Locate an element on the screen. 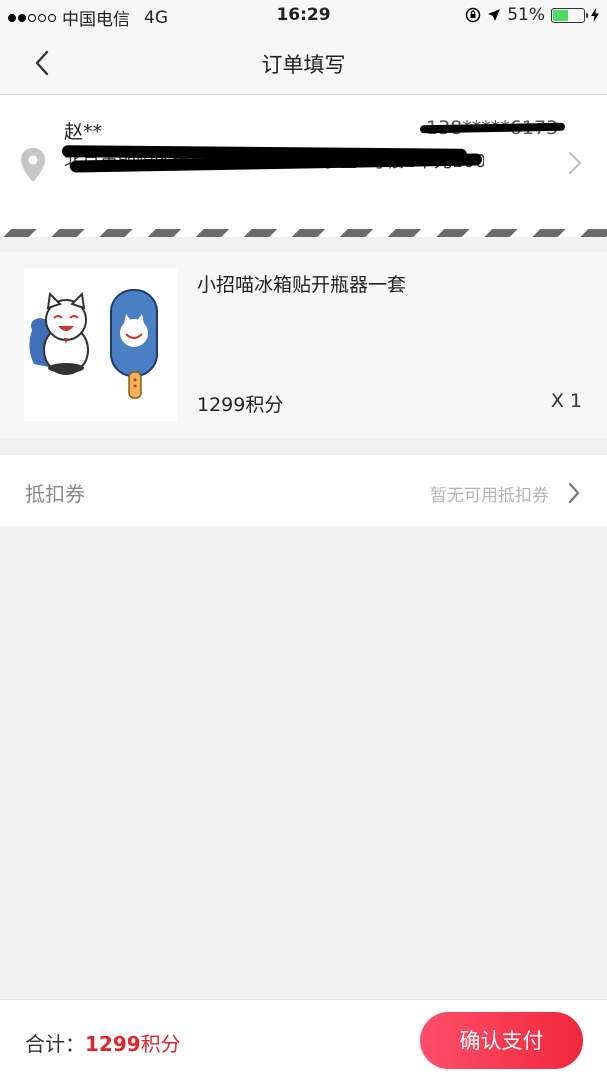 The width and height of the screenshot is (607, 1081). product-price: 1299积分 is located at coordinates (240, 405).